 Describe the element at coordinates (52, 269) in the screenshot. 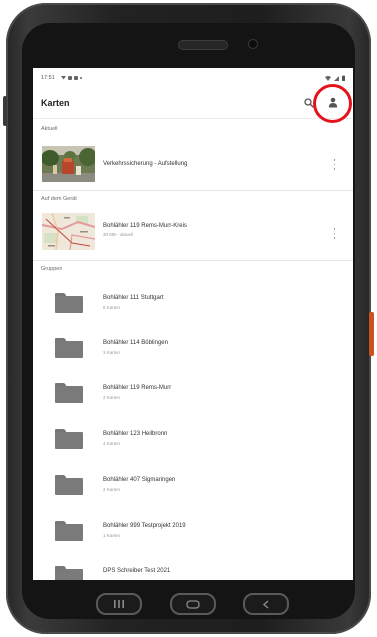

I see `section-header-groups: Gruppen` at that location.